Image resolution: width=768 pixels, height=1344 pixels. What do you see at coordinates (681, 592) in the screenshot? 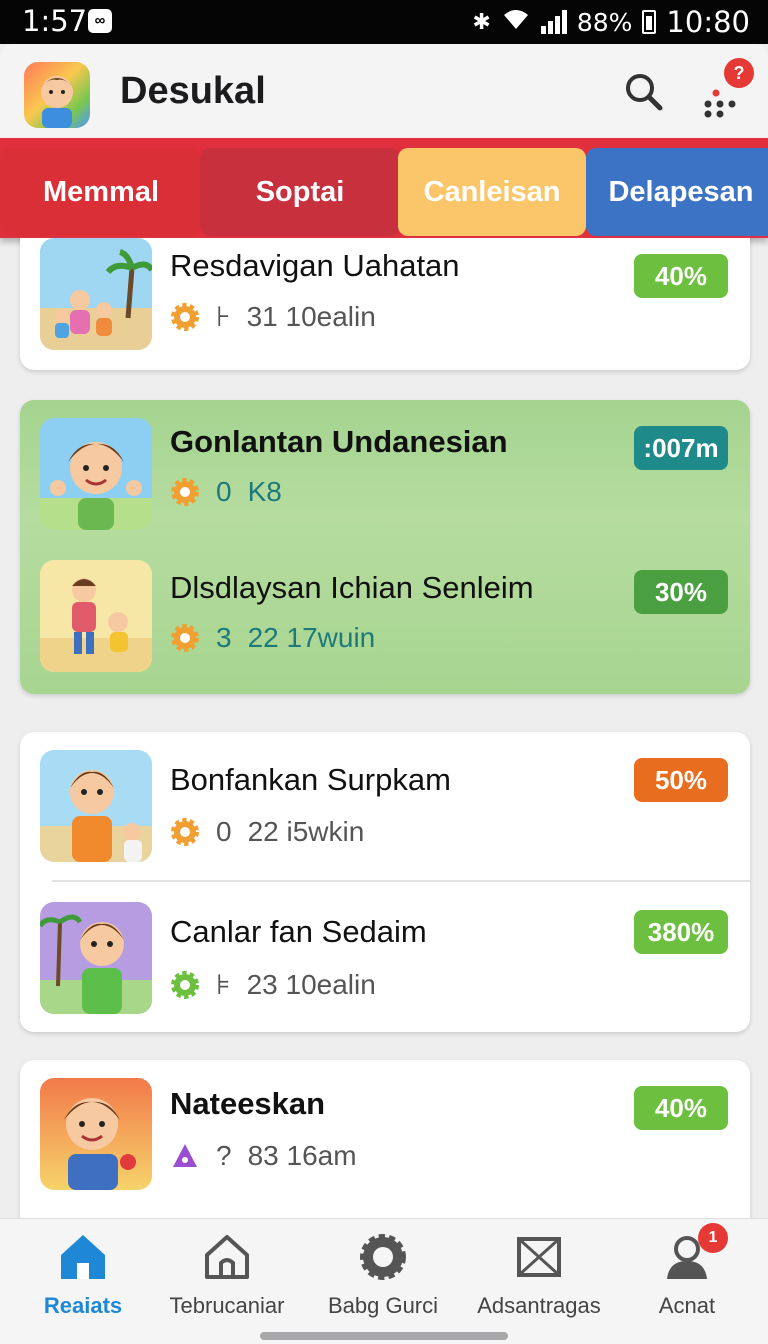
I see `progress-badge: 30%` at bounding box center [681, 592].